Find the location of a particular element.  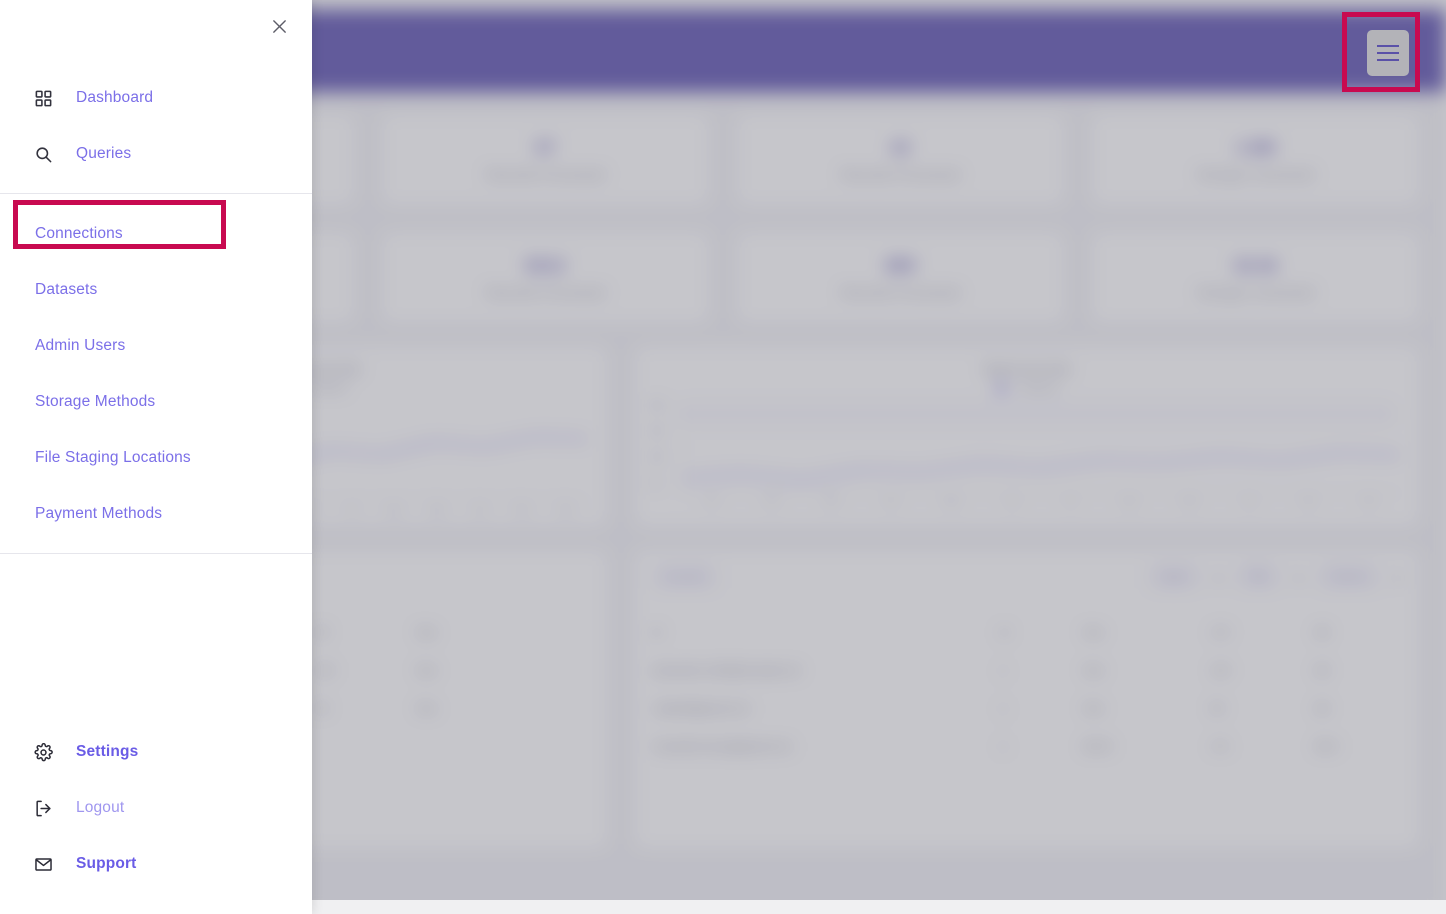

sidebar-item-logout: Logout is located at coordinates (156, 808).